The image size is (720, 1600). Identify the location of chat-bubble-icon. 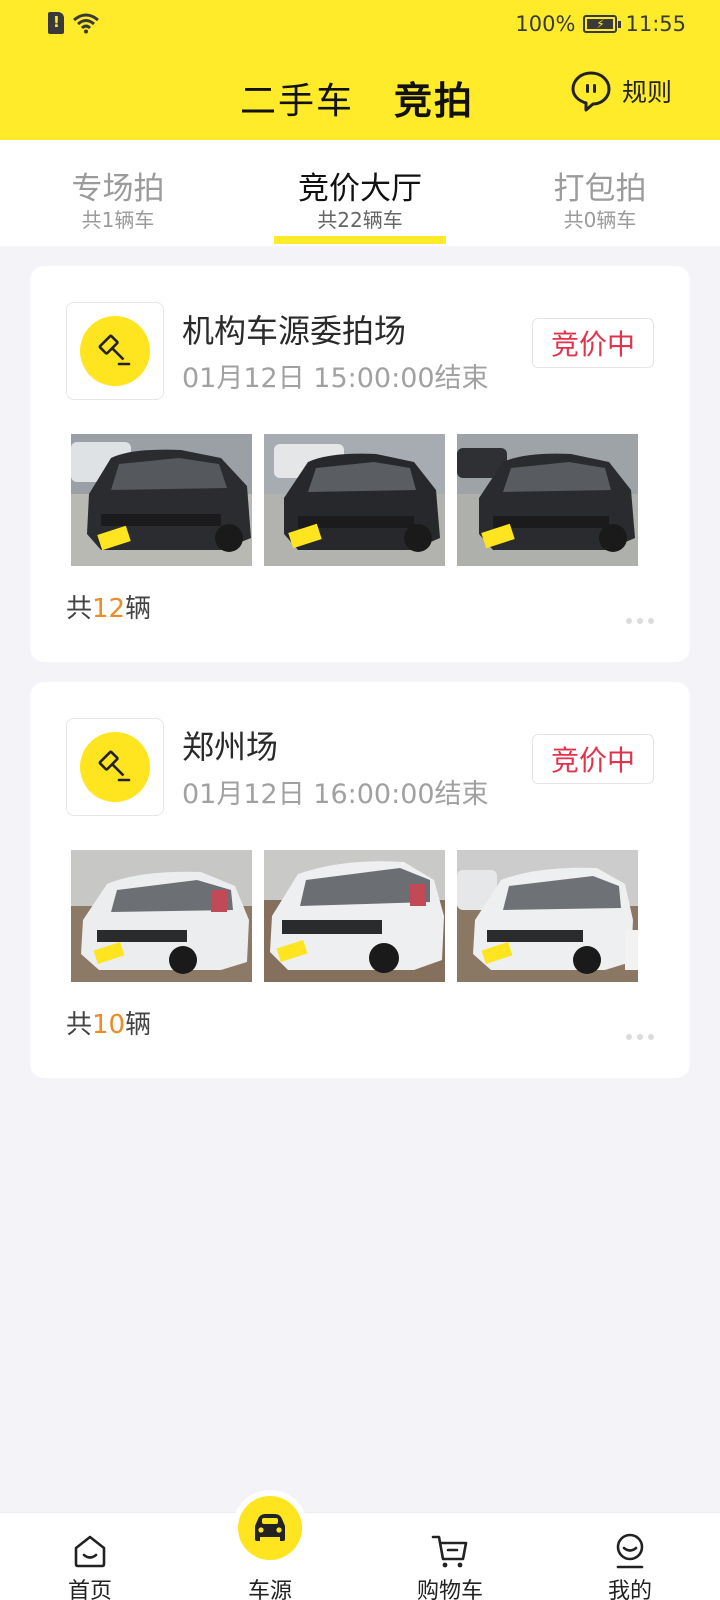
(591, 91).